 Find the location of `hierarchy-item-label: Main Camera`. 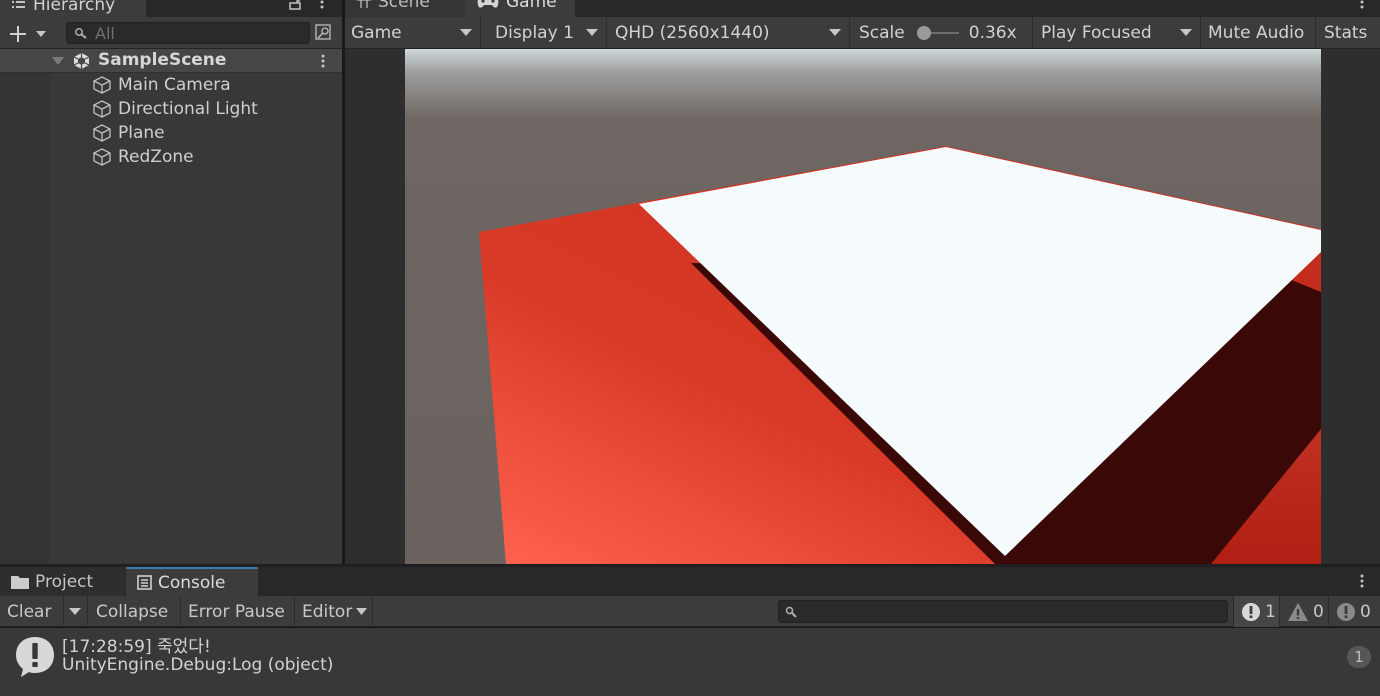

hierarchy-item-label: Main Camera is located at coordinates (174, 85).